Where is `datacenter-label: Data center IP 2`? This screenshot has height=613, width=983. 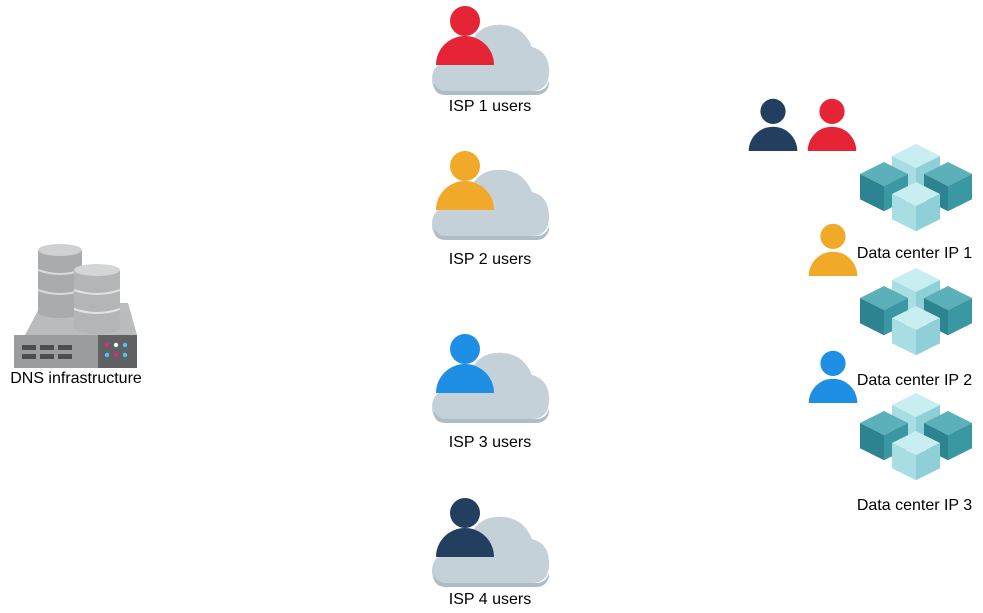 datacenter-label: Data center IP 2 is located at coordinates (914, 380).